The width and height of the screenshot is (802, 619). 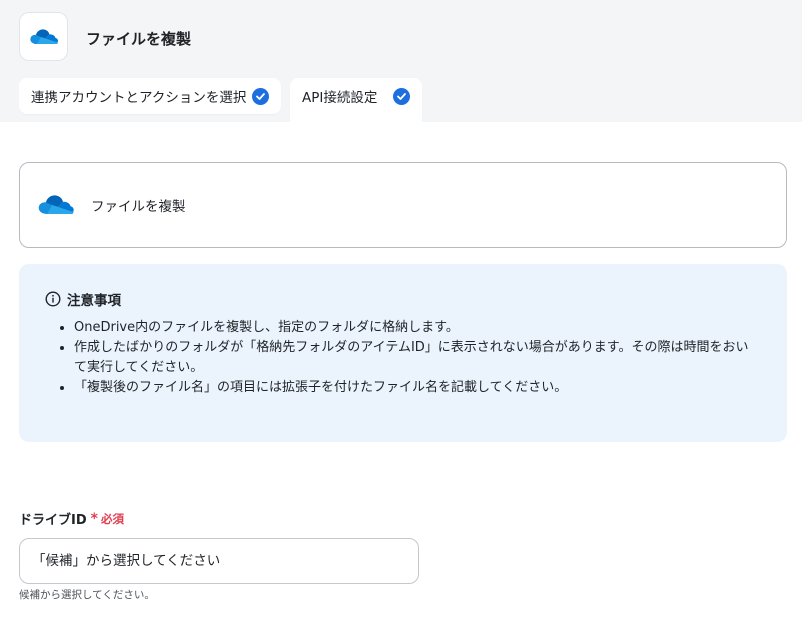 I want to click on app-icon, so click(x=43, y=36).